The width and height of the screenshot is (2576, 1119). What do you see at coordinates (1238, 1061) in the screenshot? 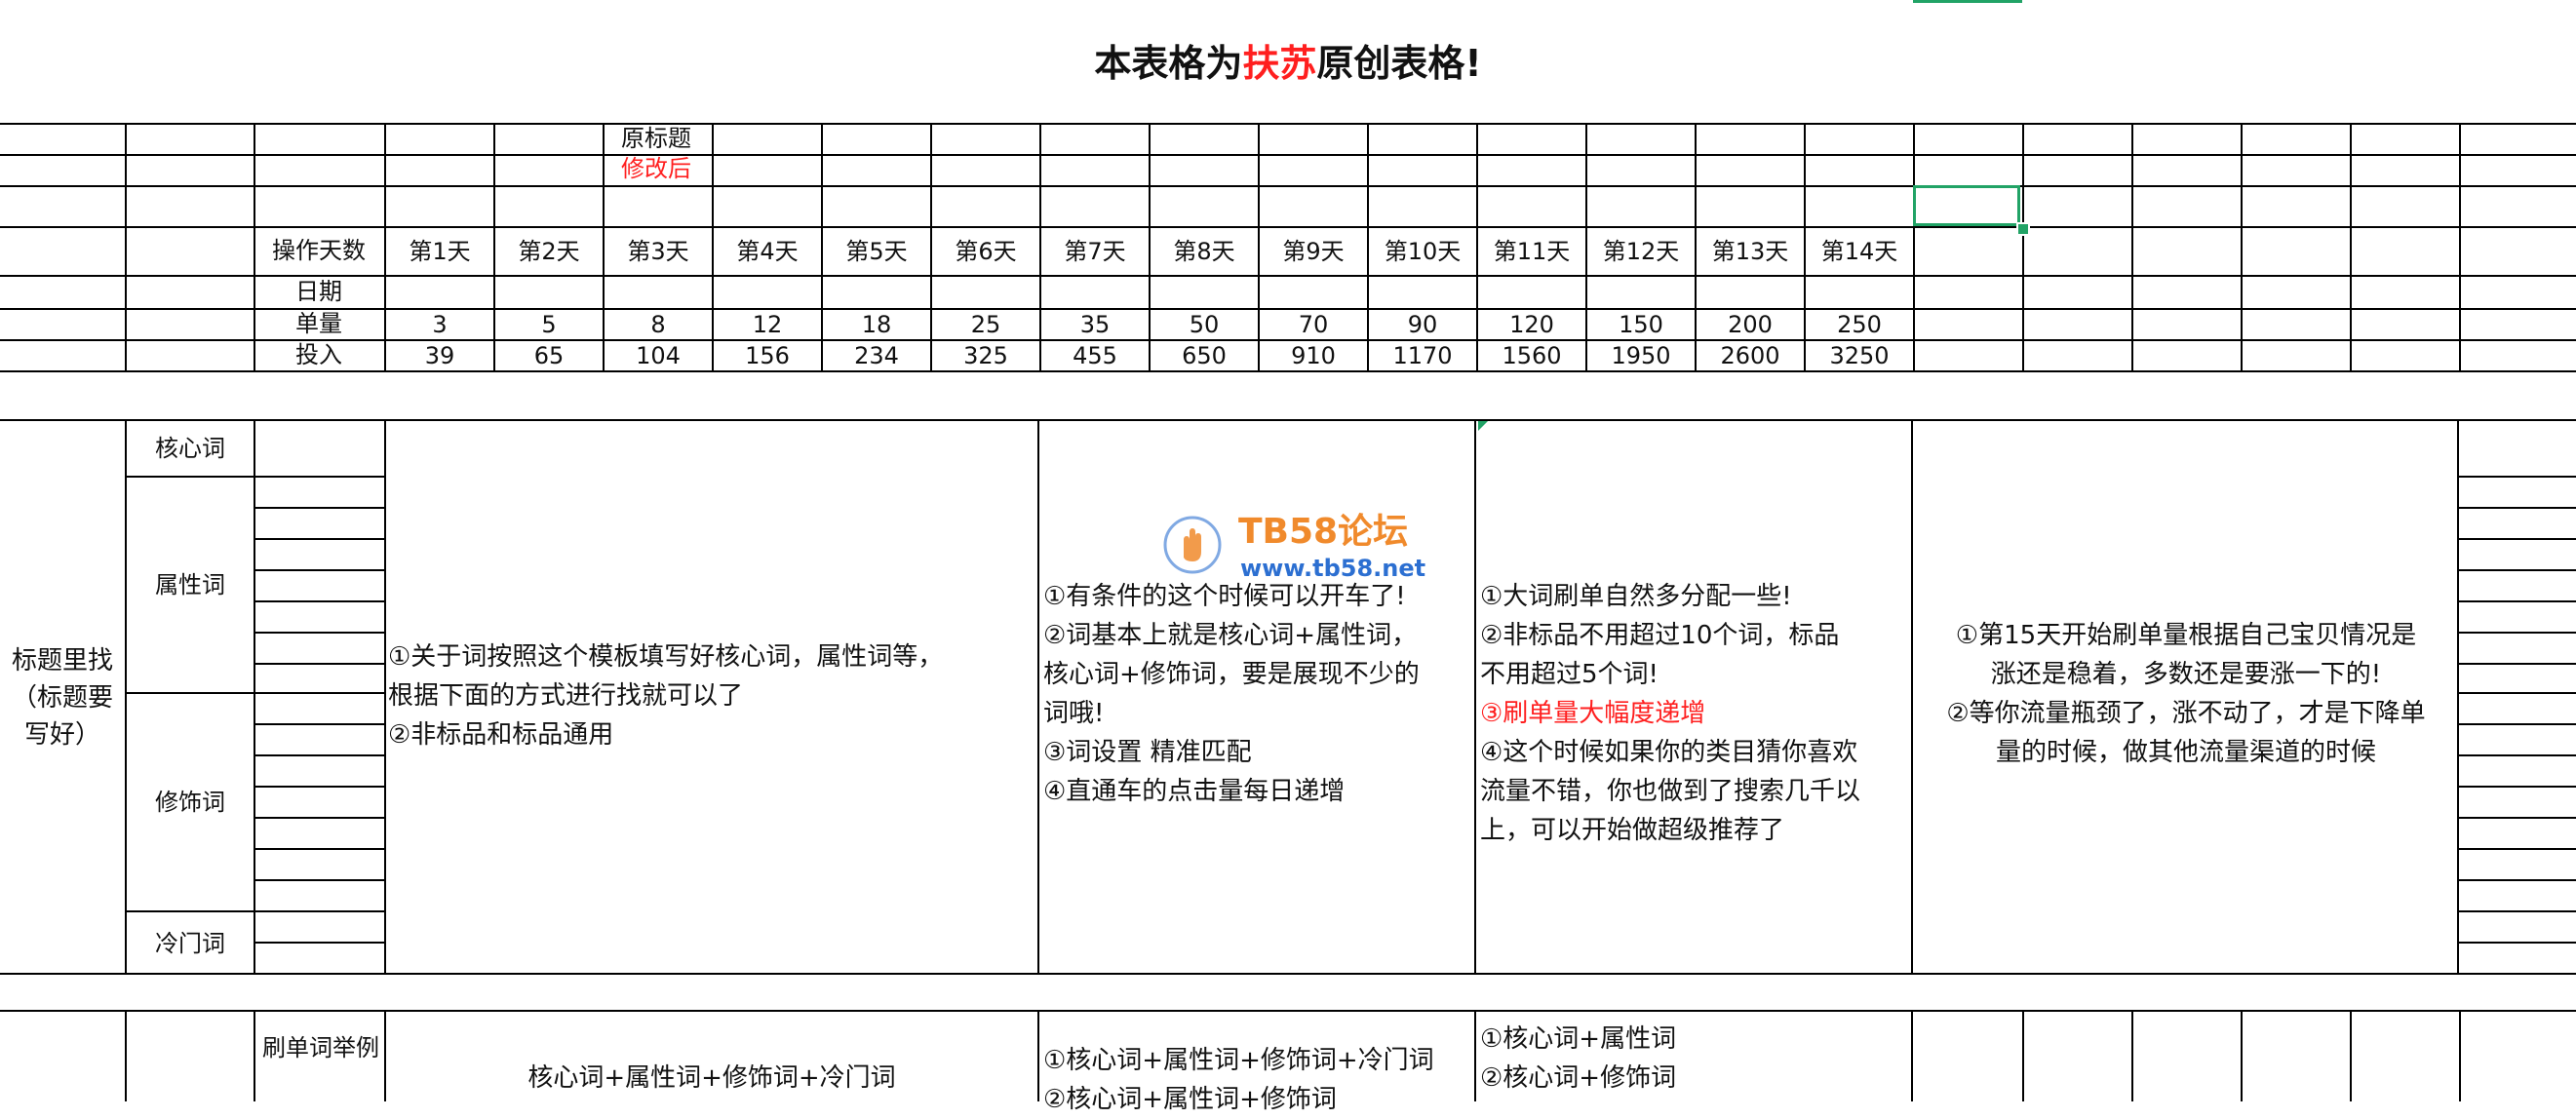
I see `example-ads-combo-1: ①核心词+属性词+修饰词+冷门词` at bounding box center [1238, 1061].